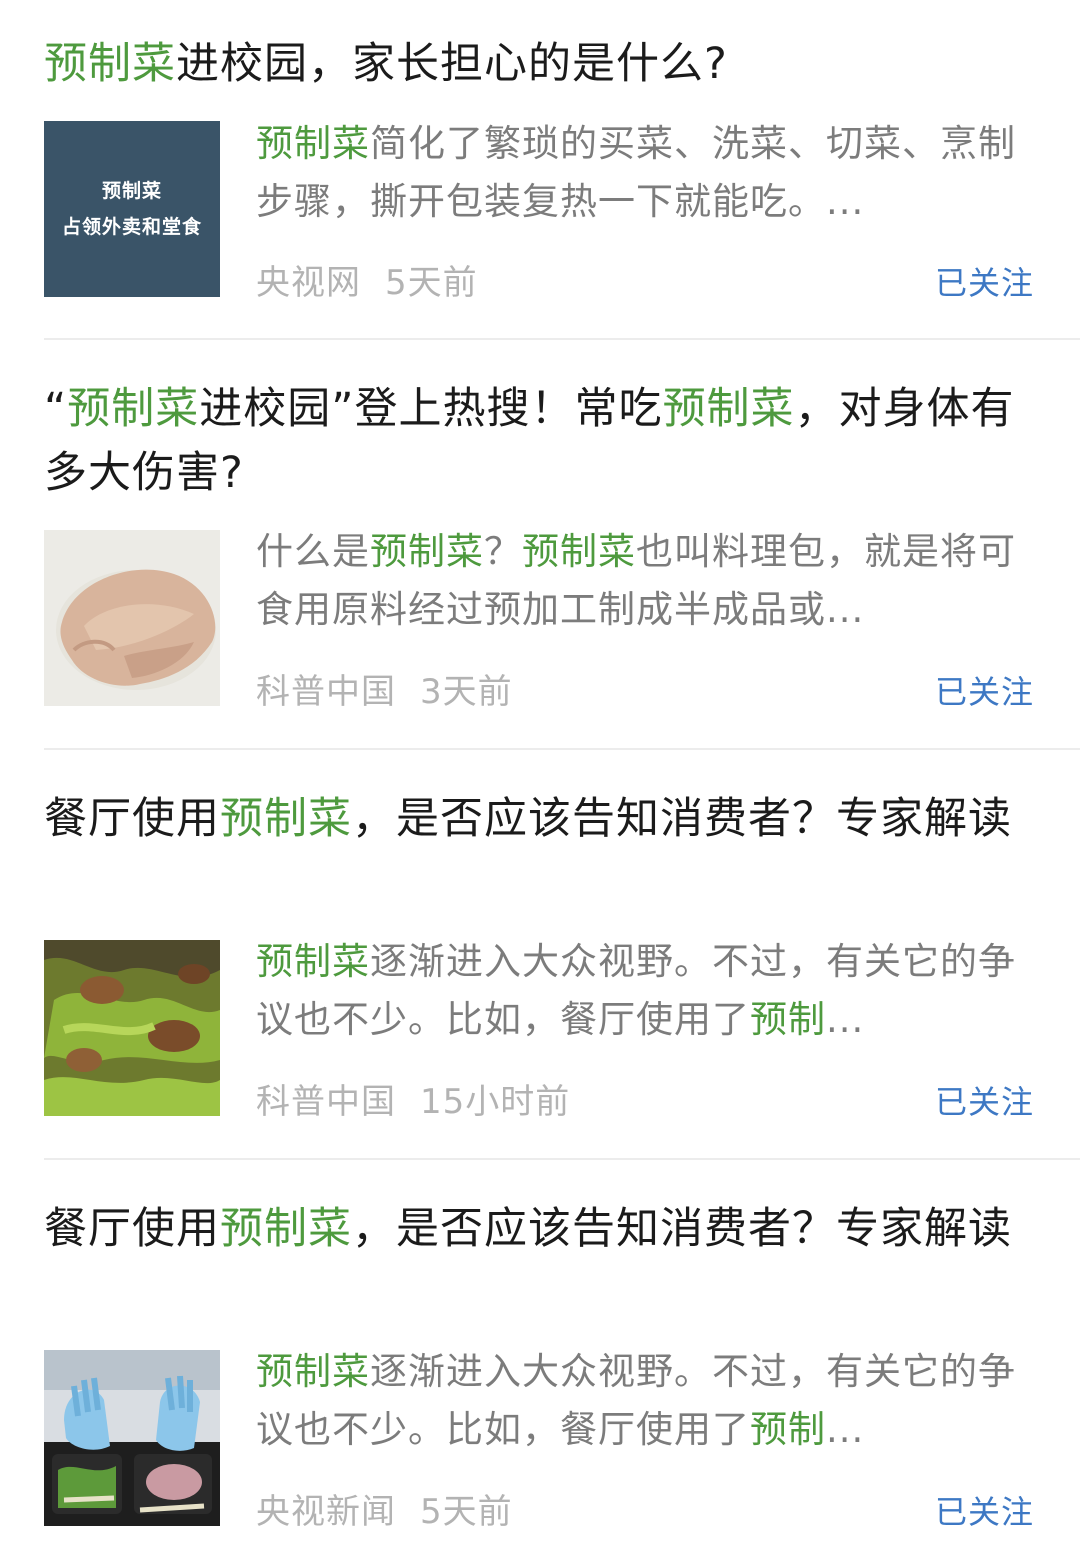 The image size is (1080, 1560). What do you see at coordinates (367, 279) in the screenshot?
I see `article-meta: 央视网 5天前` at bounding box center [367, 279].